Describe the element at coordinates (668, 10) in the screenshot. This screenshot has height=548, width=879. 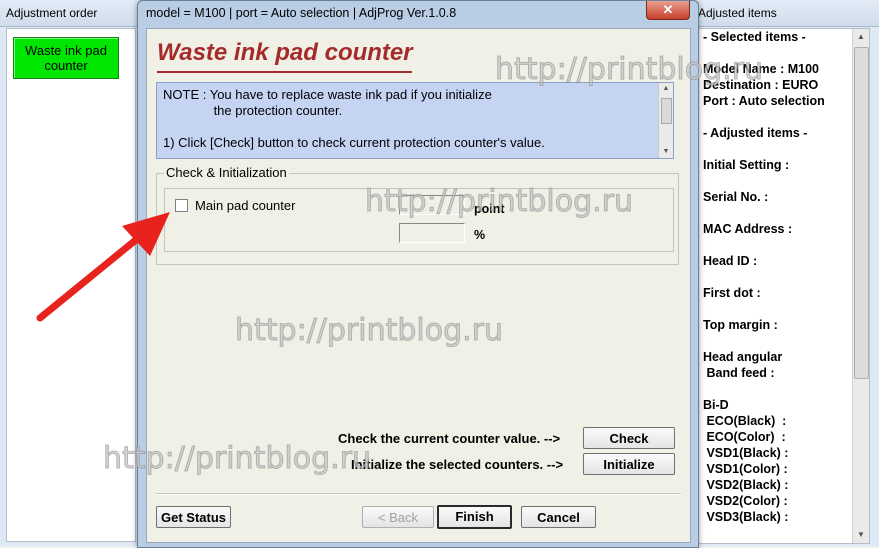
I see `close-button: ✕` at that location.